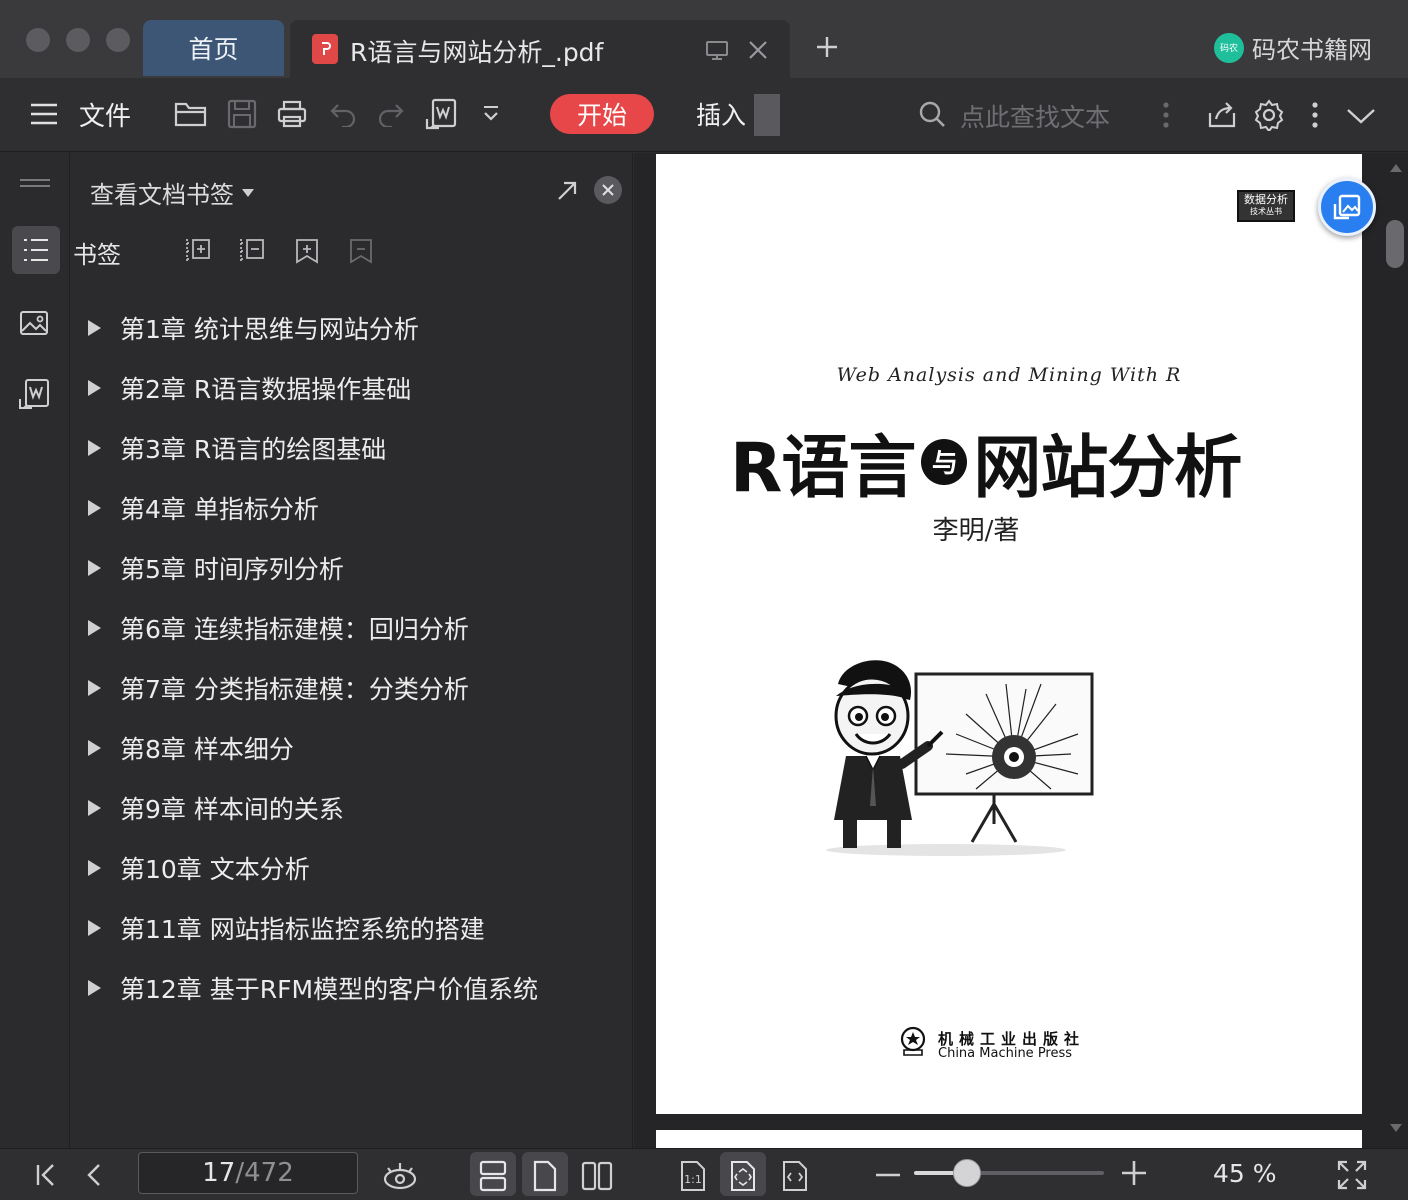 The image size is (1408, 1200). Describe the element at coordinates (361, 251) in the screenshot. I see `delete-bookmark-icon` at that location.